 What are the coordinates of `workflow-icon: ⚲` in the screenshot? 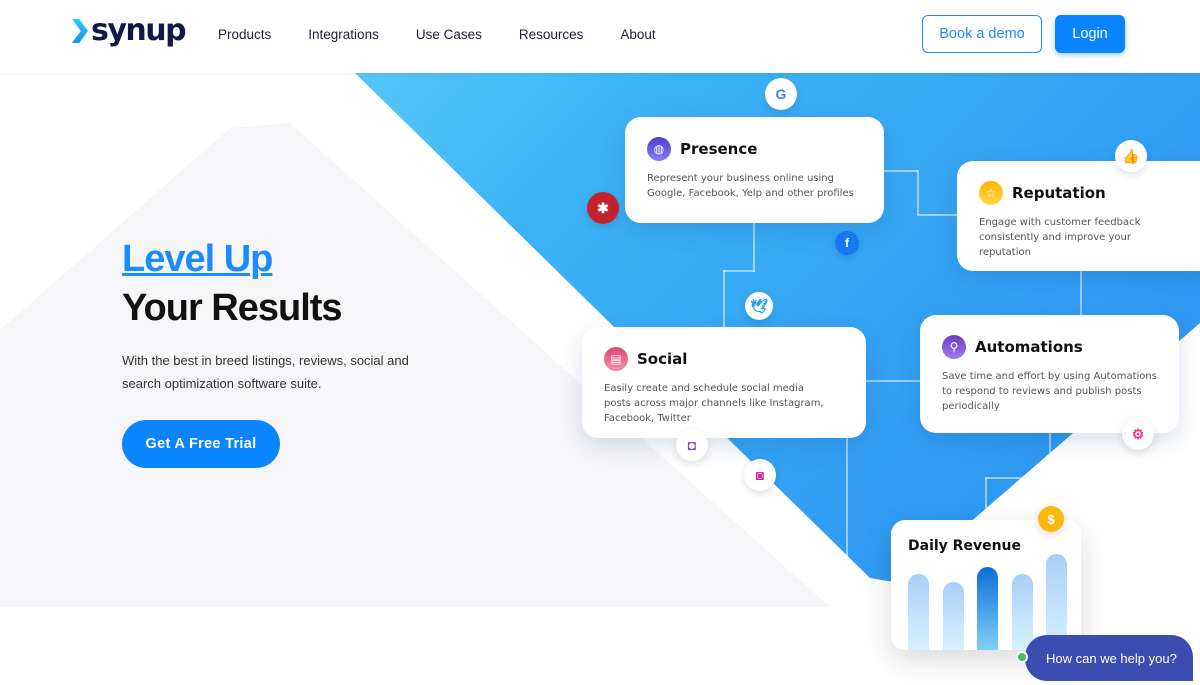 It's located at (954, 347).